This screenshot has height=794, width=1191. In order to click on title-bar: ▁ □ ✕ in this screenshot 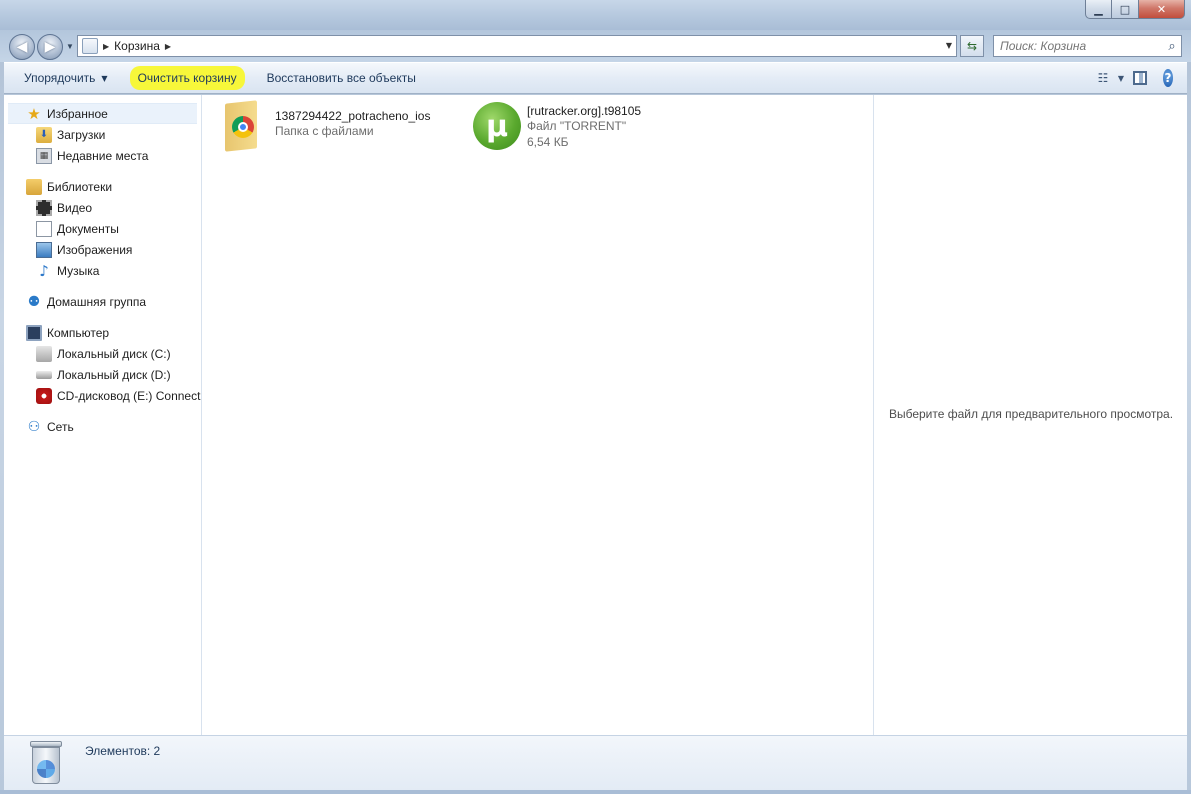, I will do `click(595, 15)`.